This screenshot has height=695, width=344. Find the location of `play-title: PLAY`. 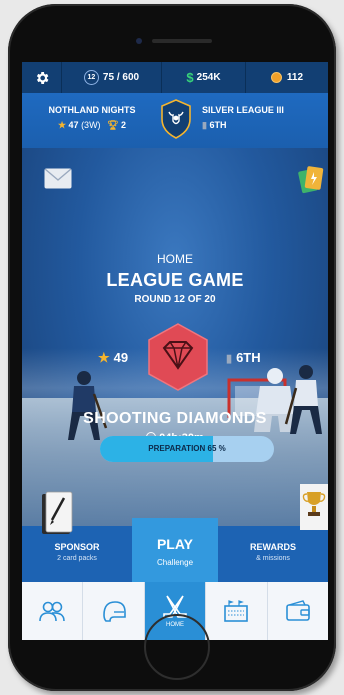

play-title: PLAY is located at coordinates (175, 544).